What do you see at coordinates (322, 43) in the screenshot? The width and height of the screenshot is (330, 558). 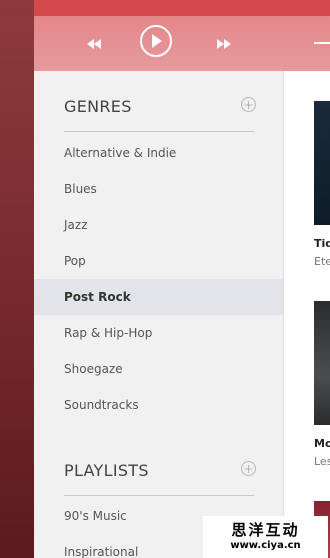 I see `progress-indicator` at bounding box center [322, 43].